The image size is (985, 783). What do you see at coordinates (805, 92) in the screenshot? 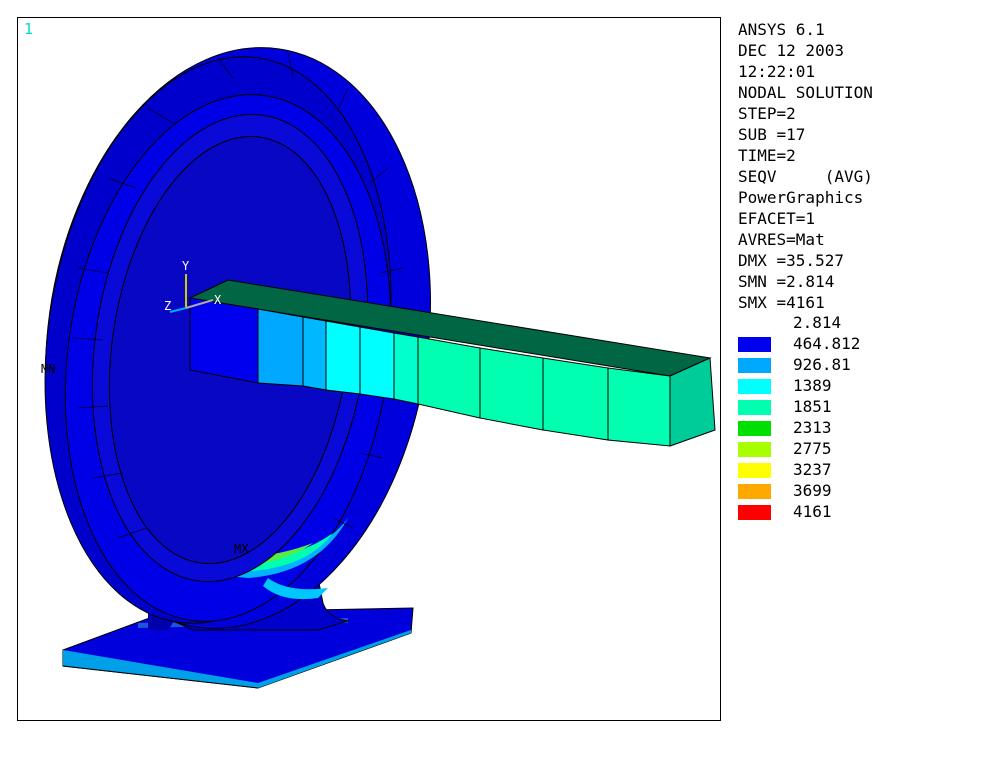
I see `info-line: NODAL SOLUTION` at bounding box center [805, 92].